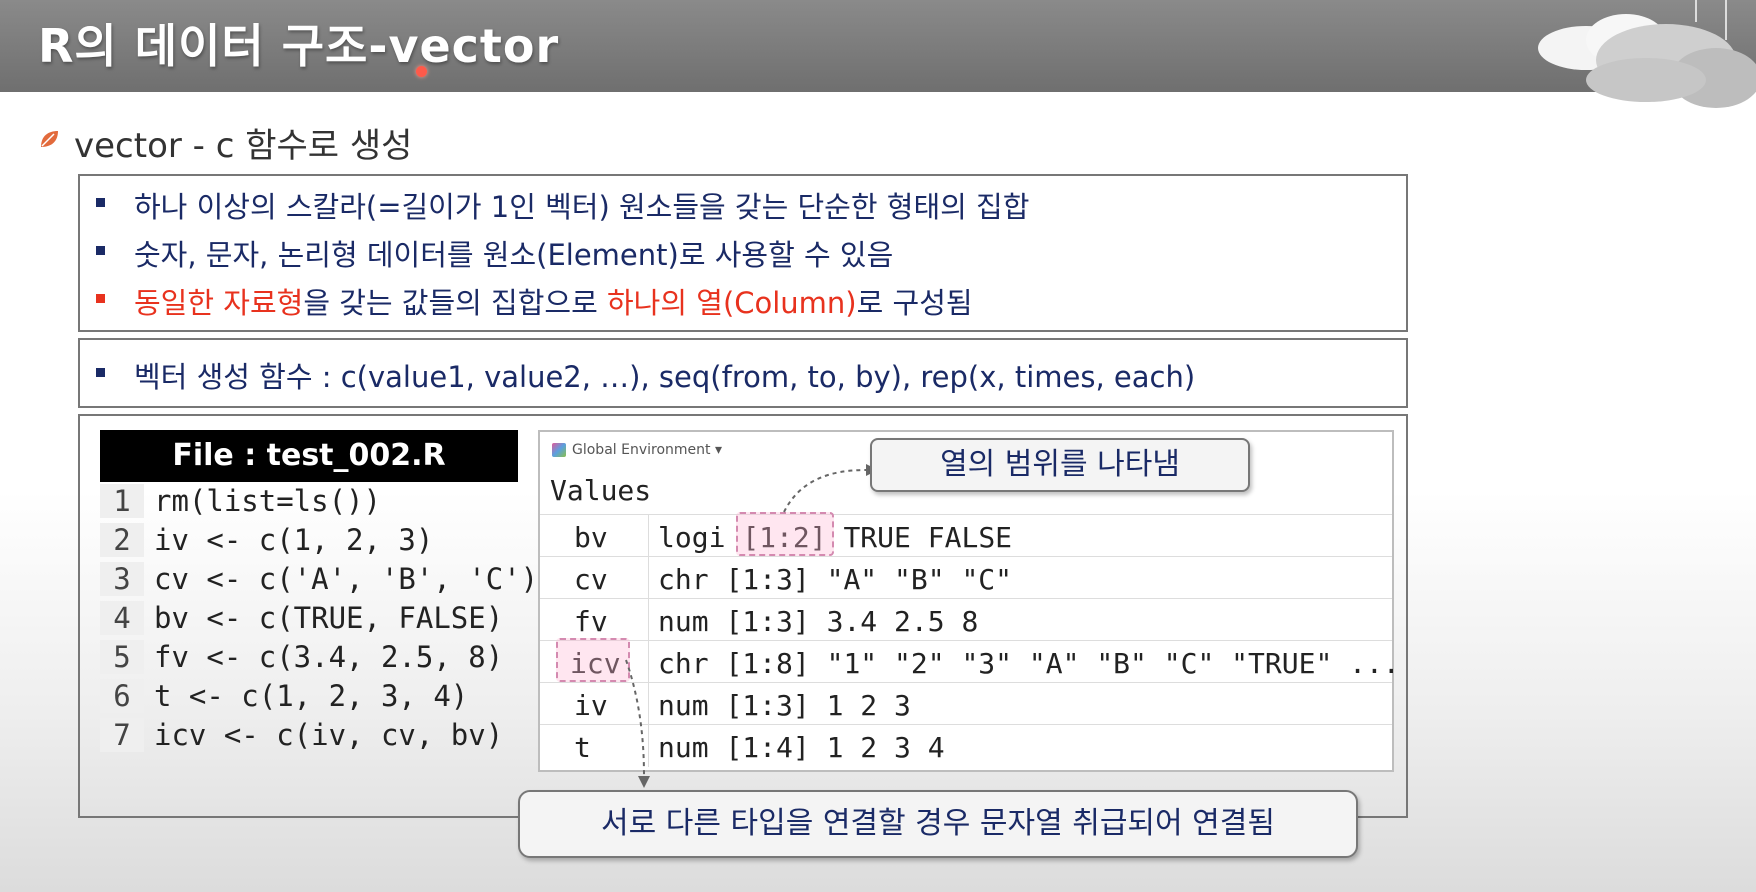 Image resolution: width=1756 pixels, height=892 pixels. What do you see at coordinates (122, 540) in the screenshot?
I see `line-number: 2` at bounding box center [122, 540].